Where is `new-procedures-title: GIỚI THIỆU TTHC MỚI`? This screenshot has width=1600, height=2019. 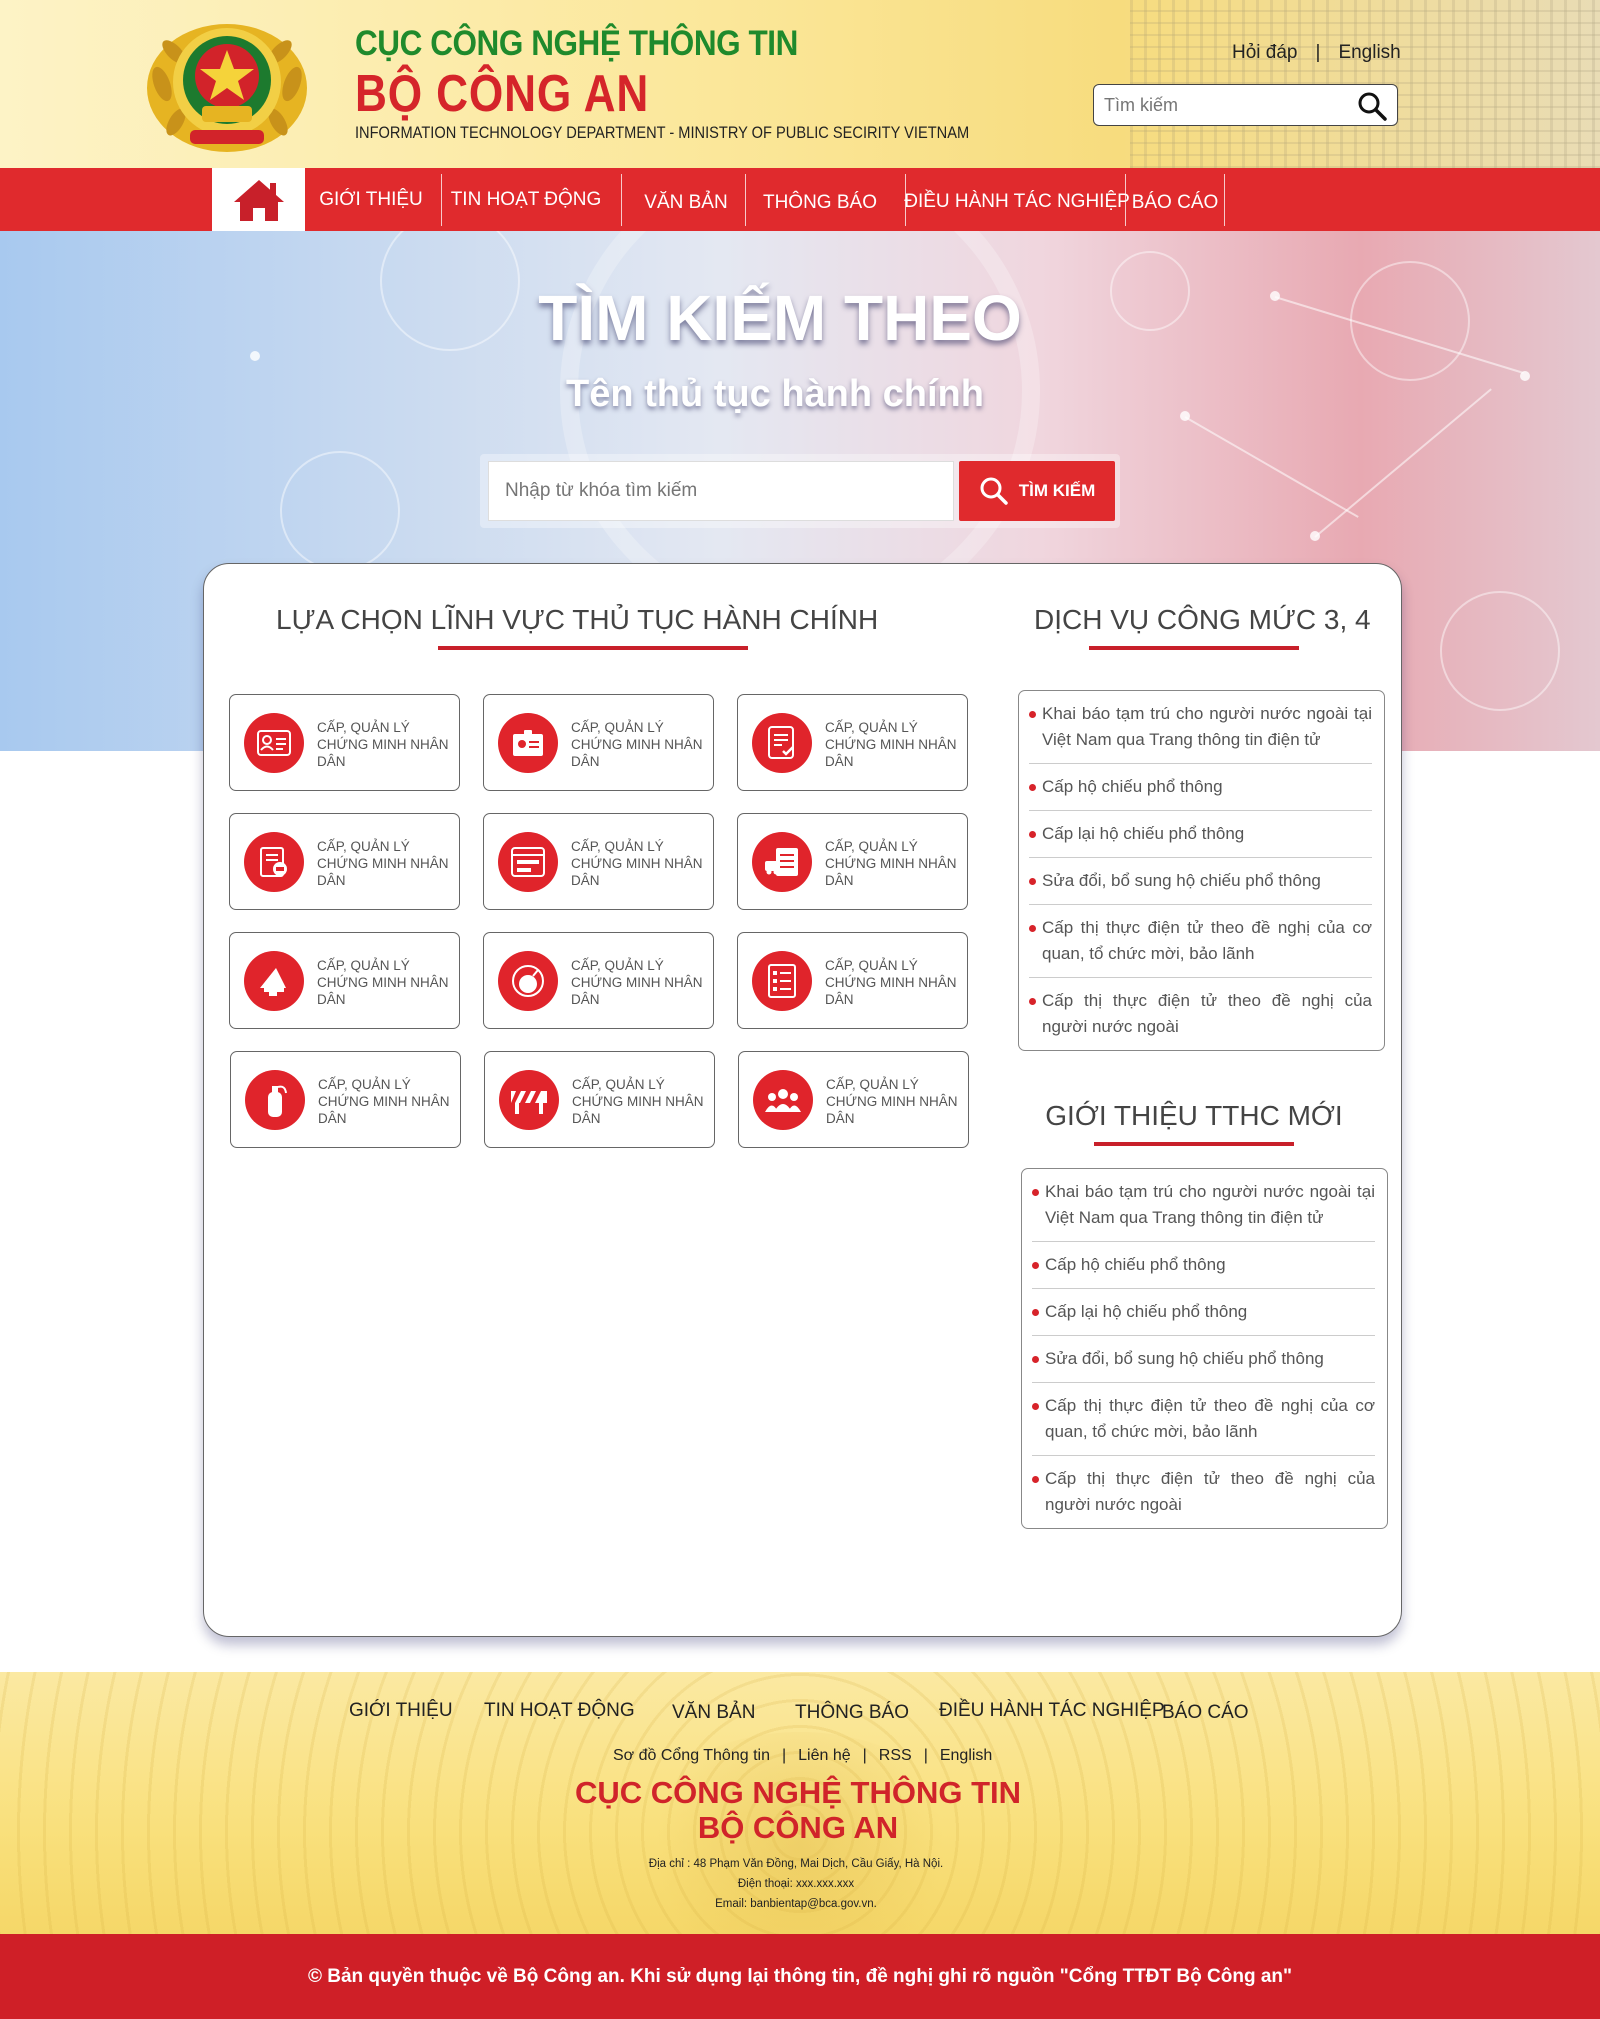 new-procedures-title: GIỚI THIỆU TTHC MỚI is located at coordinates (1194, 1115).